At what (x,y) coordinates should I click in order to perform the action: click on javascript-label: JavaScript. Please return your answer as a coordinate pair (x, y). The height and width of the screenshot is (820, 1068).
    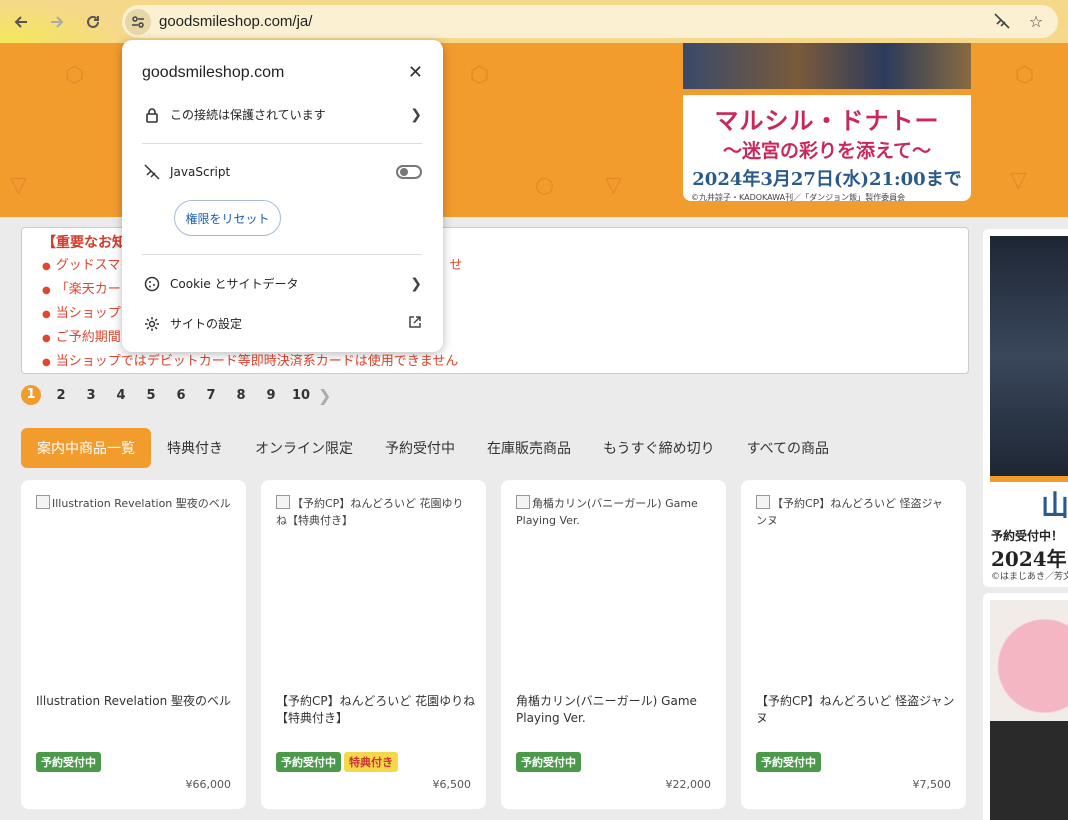
    Looking at the image, I should click on (200, 172).